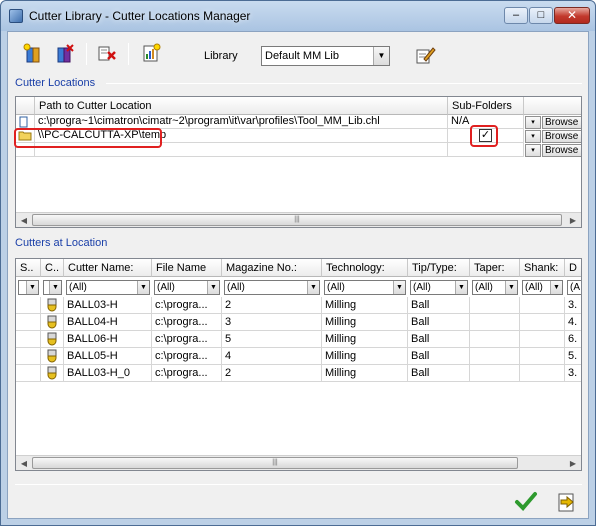 The width and height of the screenshot is (596, 526). What do you see at coordinates (567, 503) in the screenshot?
I see `exit-button` at bounding box center [567, 503].